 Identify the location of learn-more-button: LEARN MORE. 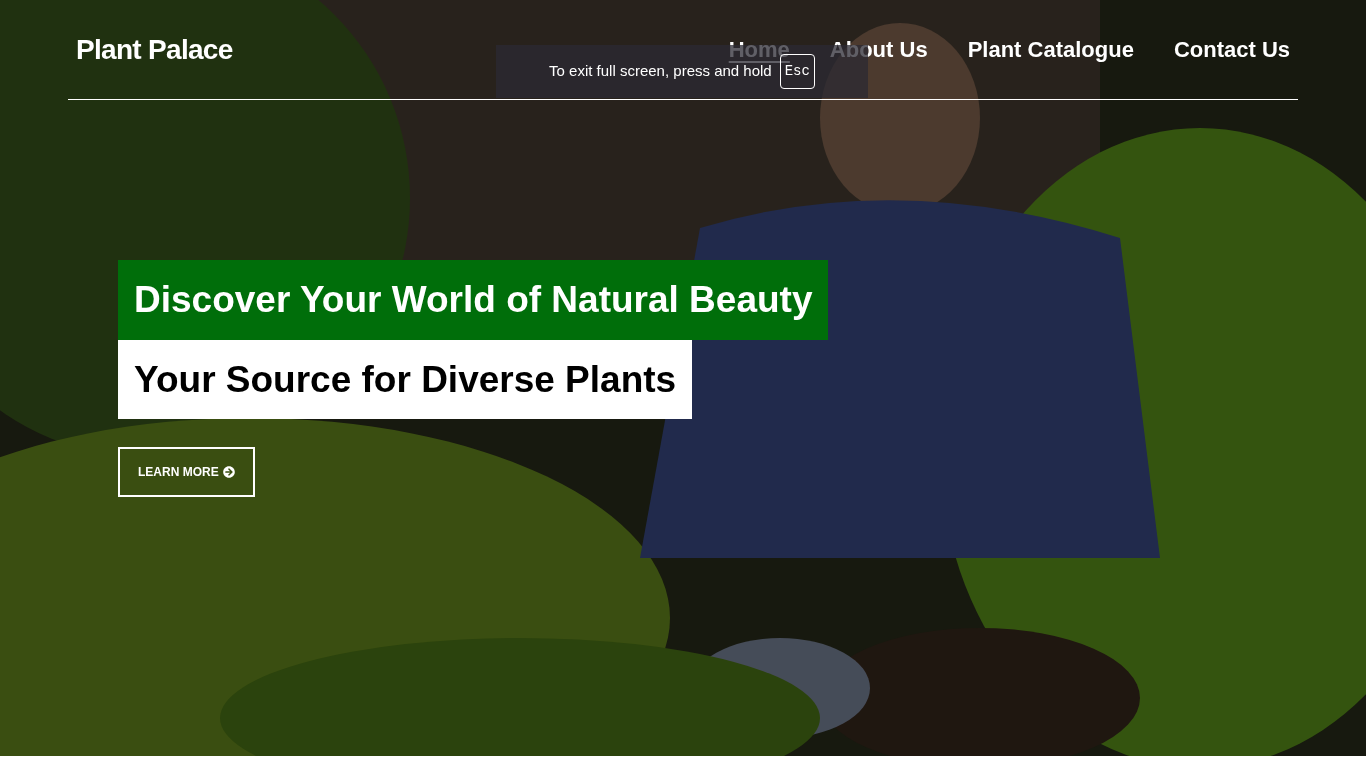
(186, 472).